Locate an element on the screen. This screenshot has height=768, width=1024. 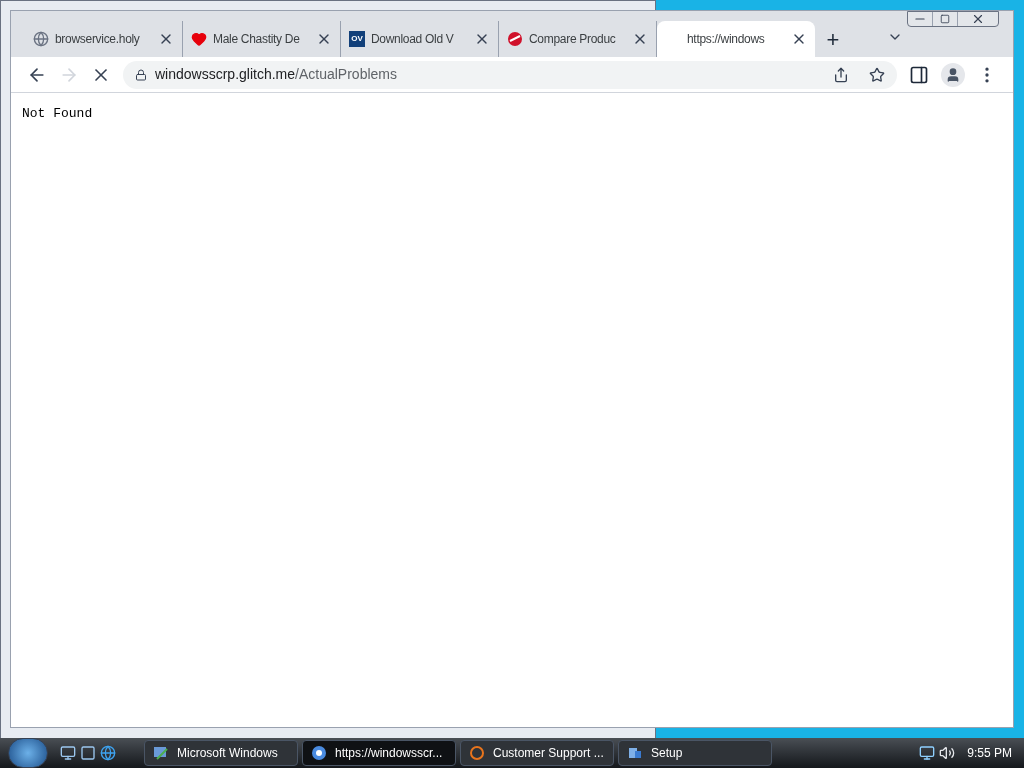
tab-title: Male Chastity De is located at coordinates (256, 39).